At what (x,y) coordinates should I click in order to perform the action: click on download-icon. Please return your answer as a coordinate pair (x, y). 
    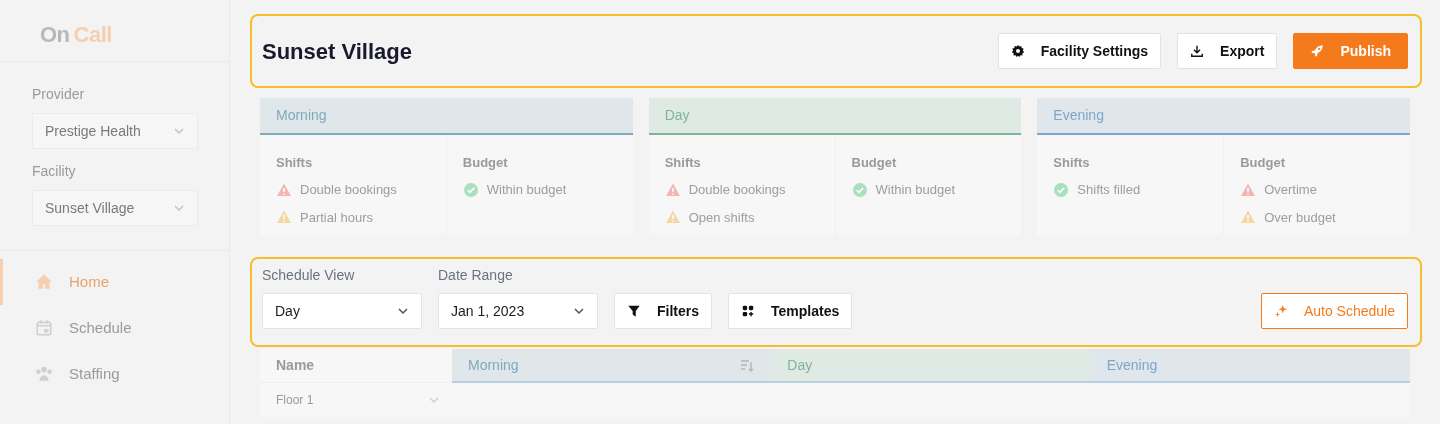
    Looking at the image, I should click on (1197, 51).